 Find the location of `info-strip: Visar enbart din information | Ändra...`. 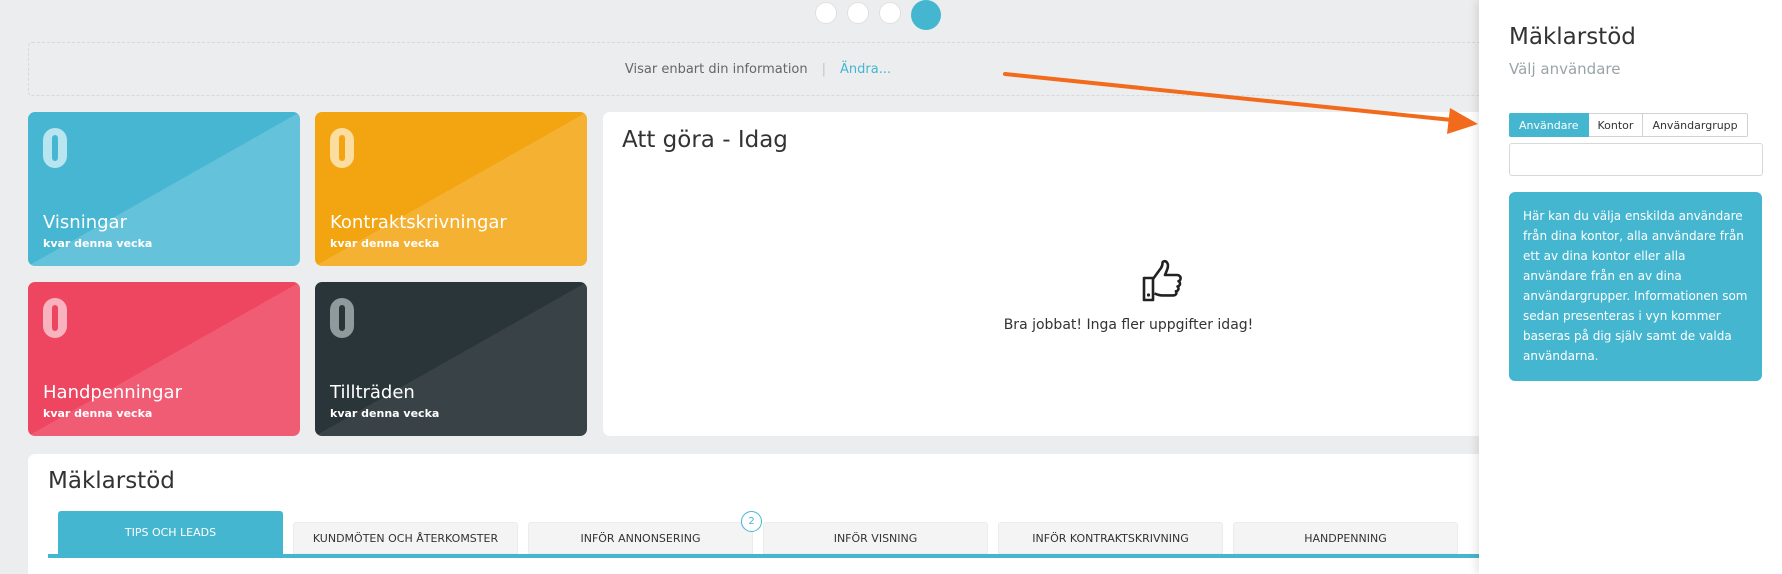

info-strip: Visar enbart din information | Ändra... is located at coordinates (758, 69).